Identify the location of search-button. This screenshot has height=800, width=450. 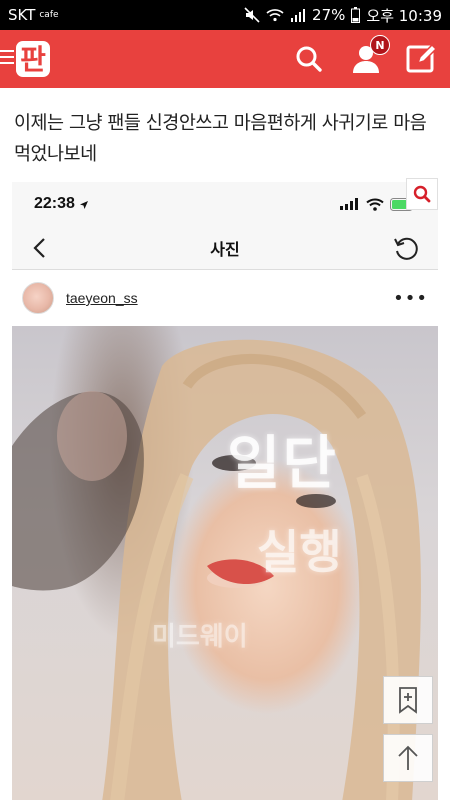
(309, 59).